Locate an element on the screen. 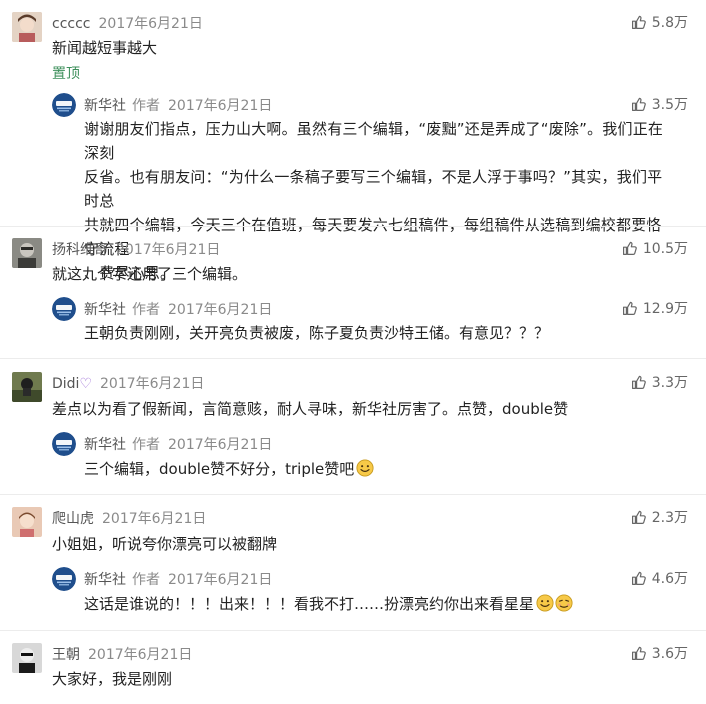 The image size is (706, 704). comment-header: 扬科维奇 2017年6月21日 is located at coordinates (136, 249).